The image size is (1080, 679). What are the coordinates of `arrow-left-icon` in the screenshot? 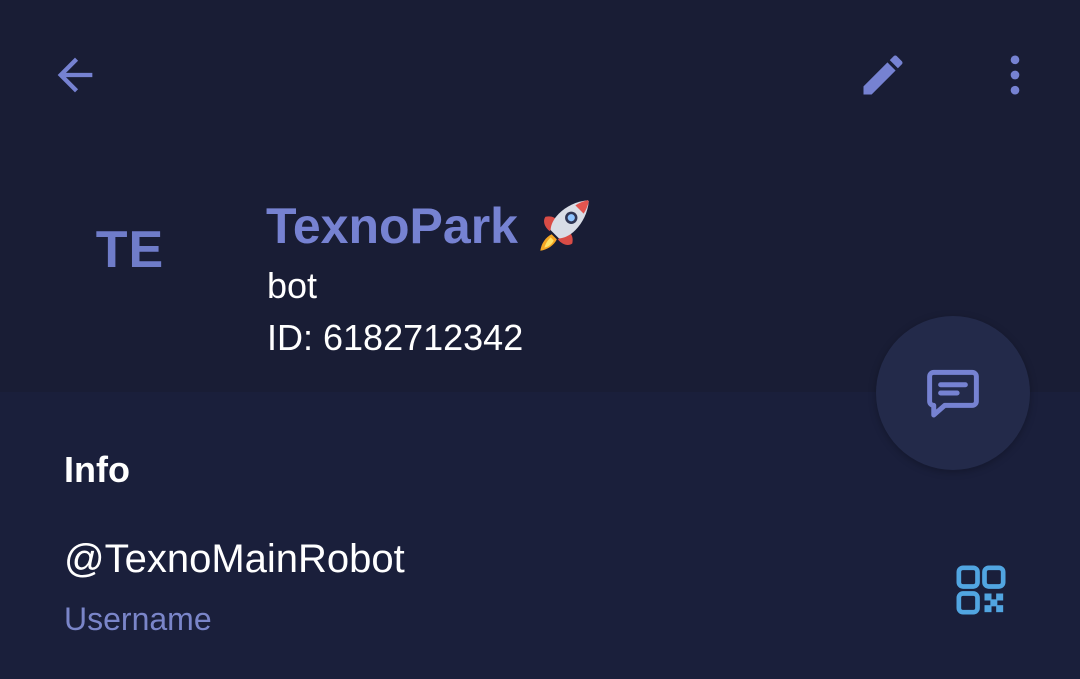 It's located at (75, 75).